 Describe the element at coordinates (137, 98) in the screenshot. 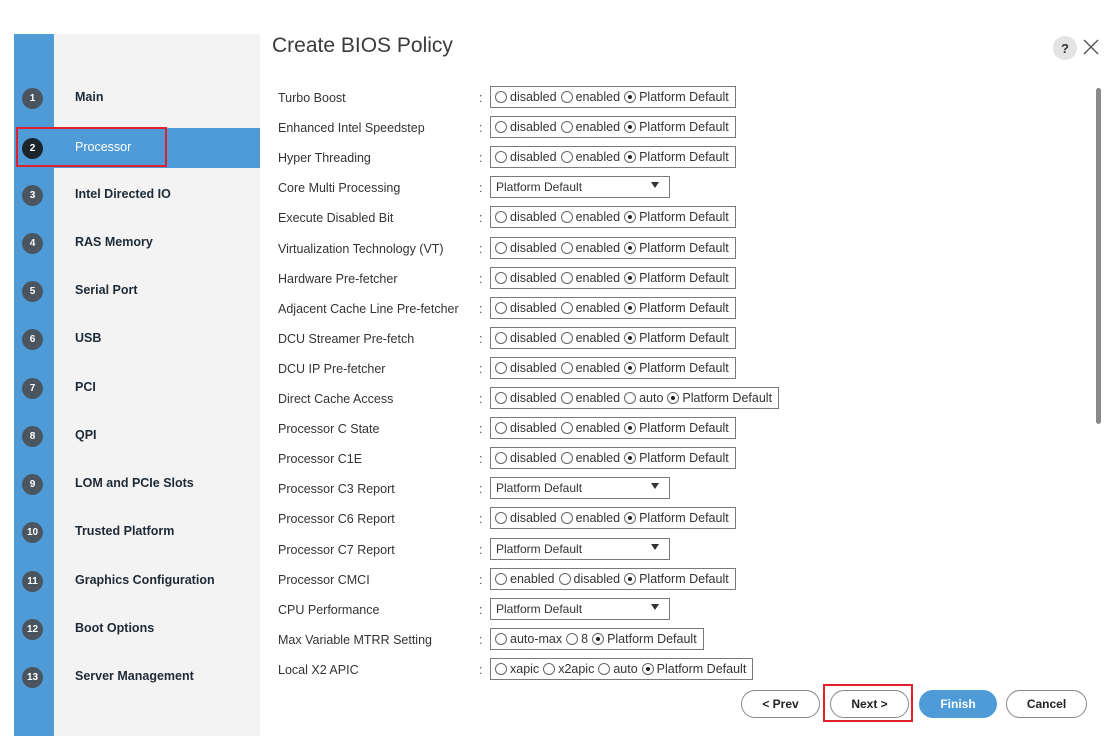

I see `step-main: 1 Main` at that location.